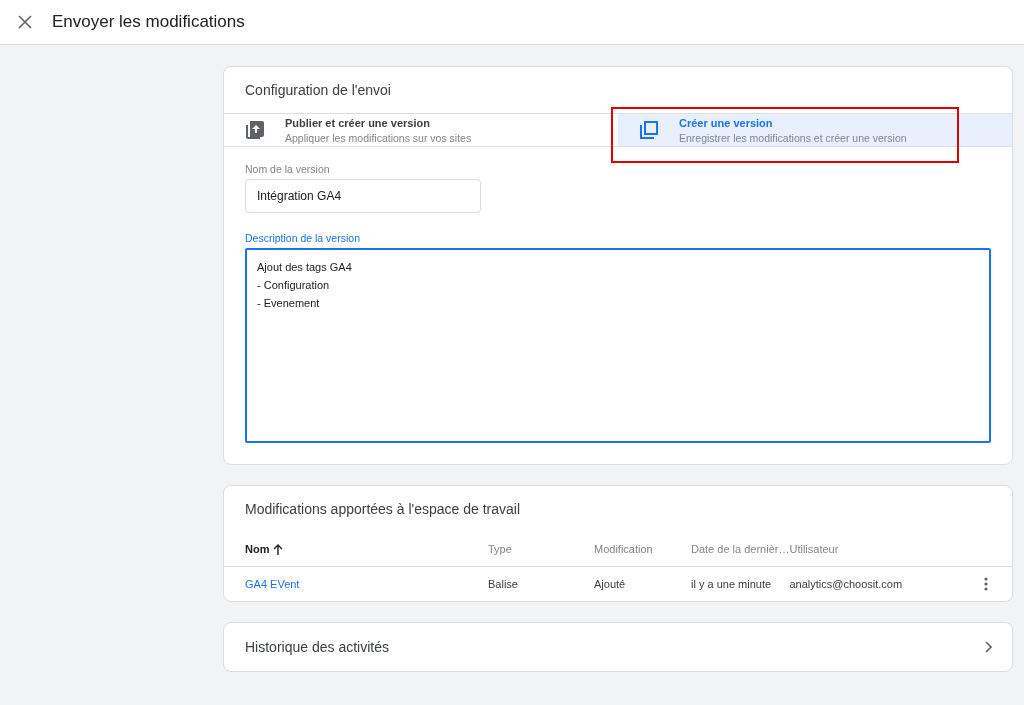 This screenshot has width=1024, height=705. What do you see at coordinates (610, 584) in the screenshot?
I see `table-cell: Ajouté` at bounding box center [610, 584].